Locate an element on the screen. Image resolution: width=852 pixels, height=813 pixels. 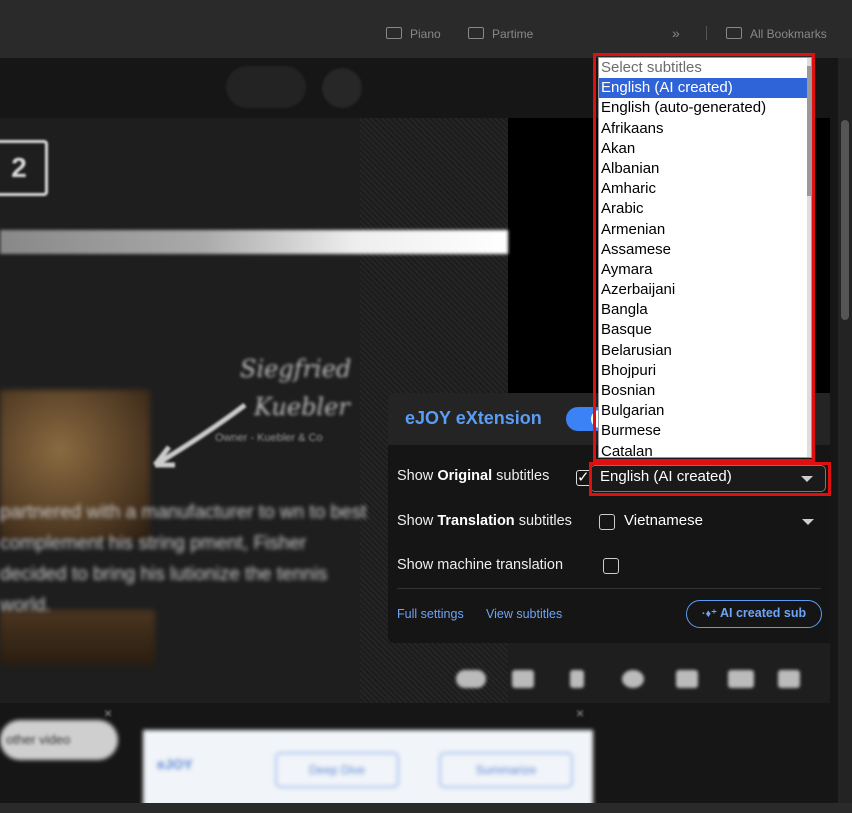
ai-created-sub-button: ·♦⁺ AI created sub is located at coordinates (754, 614).